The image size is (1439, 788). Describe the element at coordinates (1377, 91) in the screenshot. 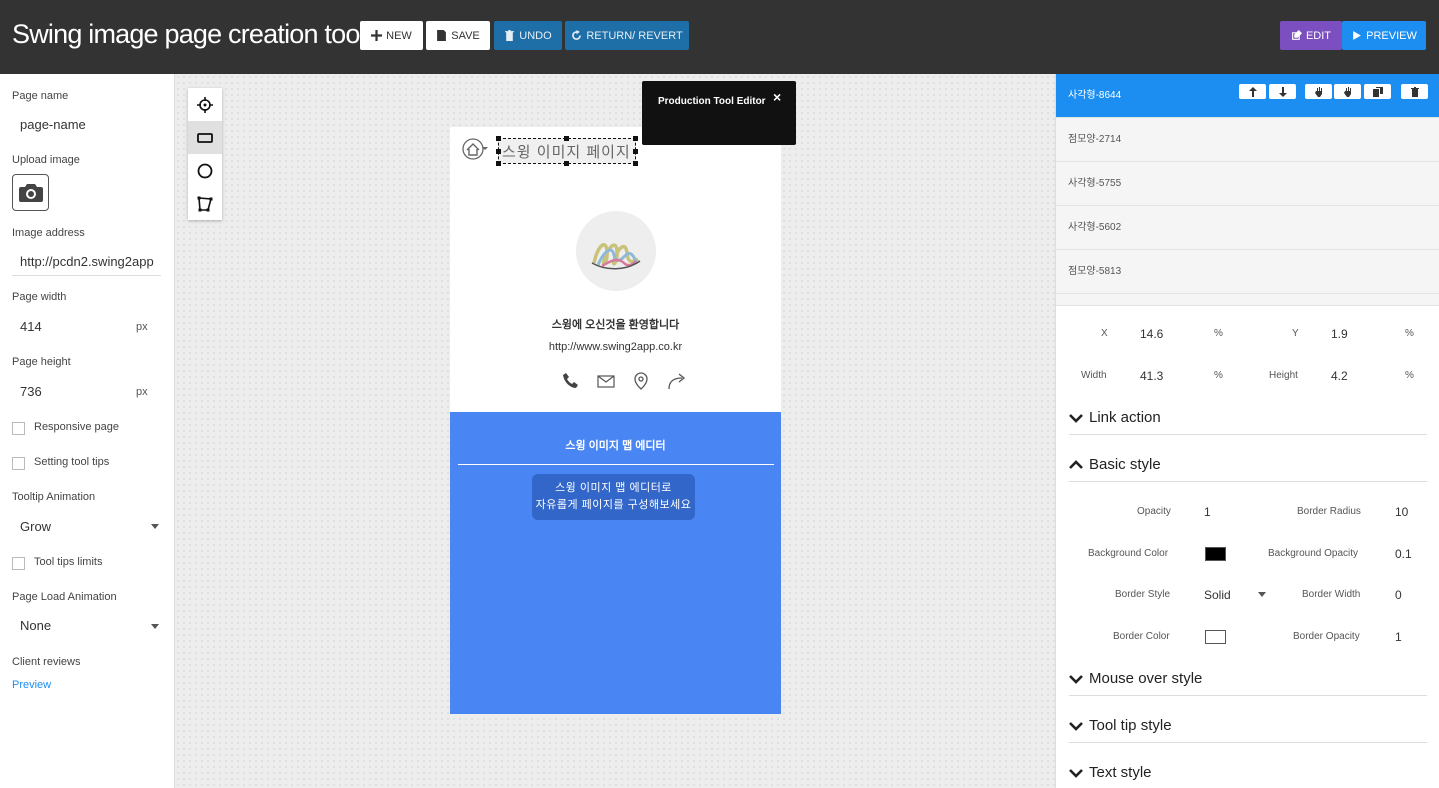

I see `duplicate-button` at that location.